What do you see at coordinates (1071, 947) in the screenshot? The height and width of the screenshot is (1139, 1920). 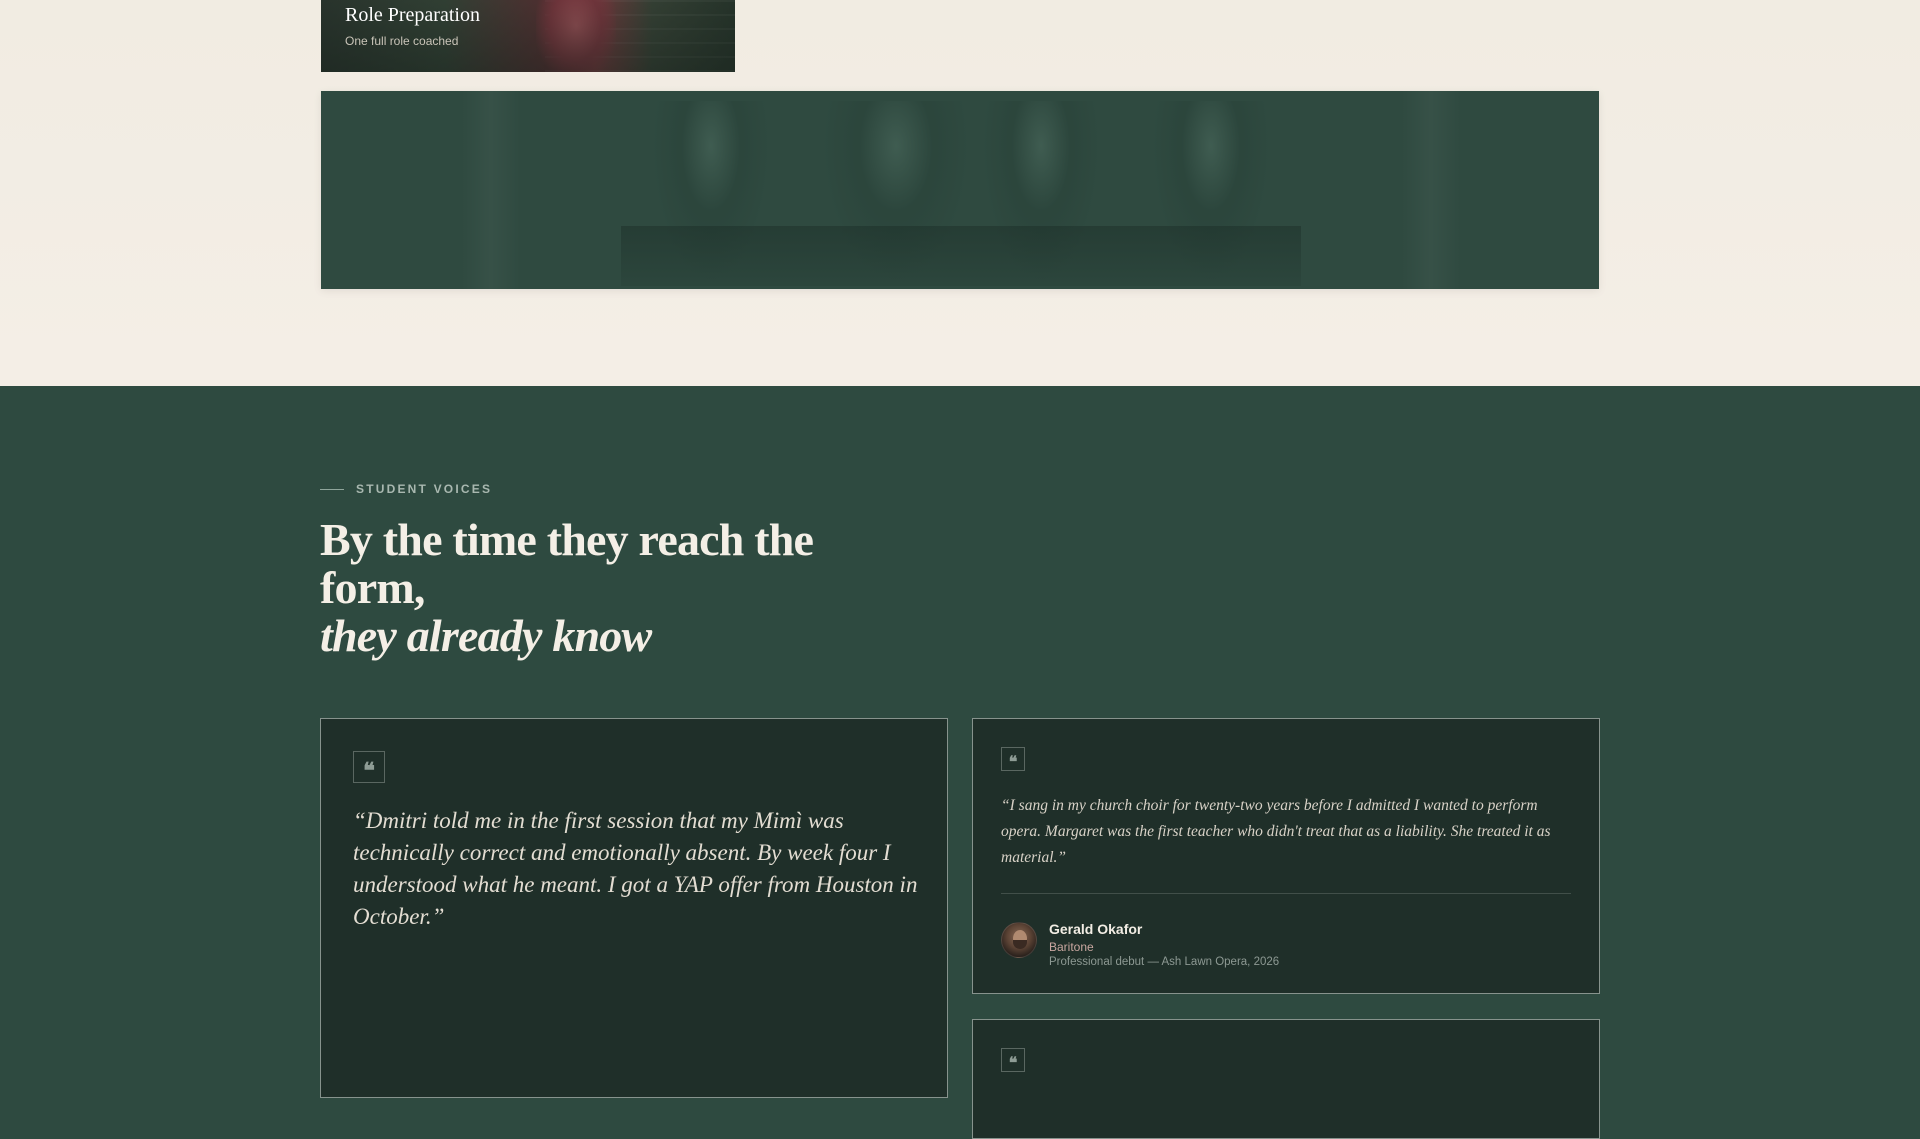 I see `student-voice-type: Baritone` at bounding box center [1071, 947].